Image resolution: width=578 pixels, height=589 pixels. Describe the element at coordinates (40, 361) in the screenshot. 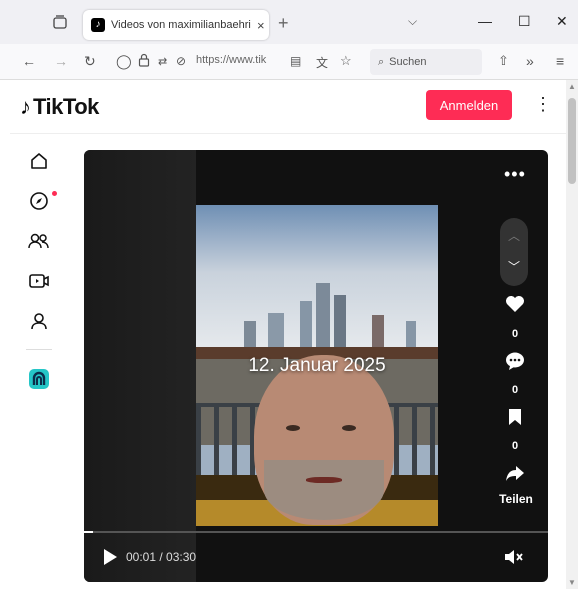

I see `sidebar` at that location.